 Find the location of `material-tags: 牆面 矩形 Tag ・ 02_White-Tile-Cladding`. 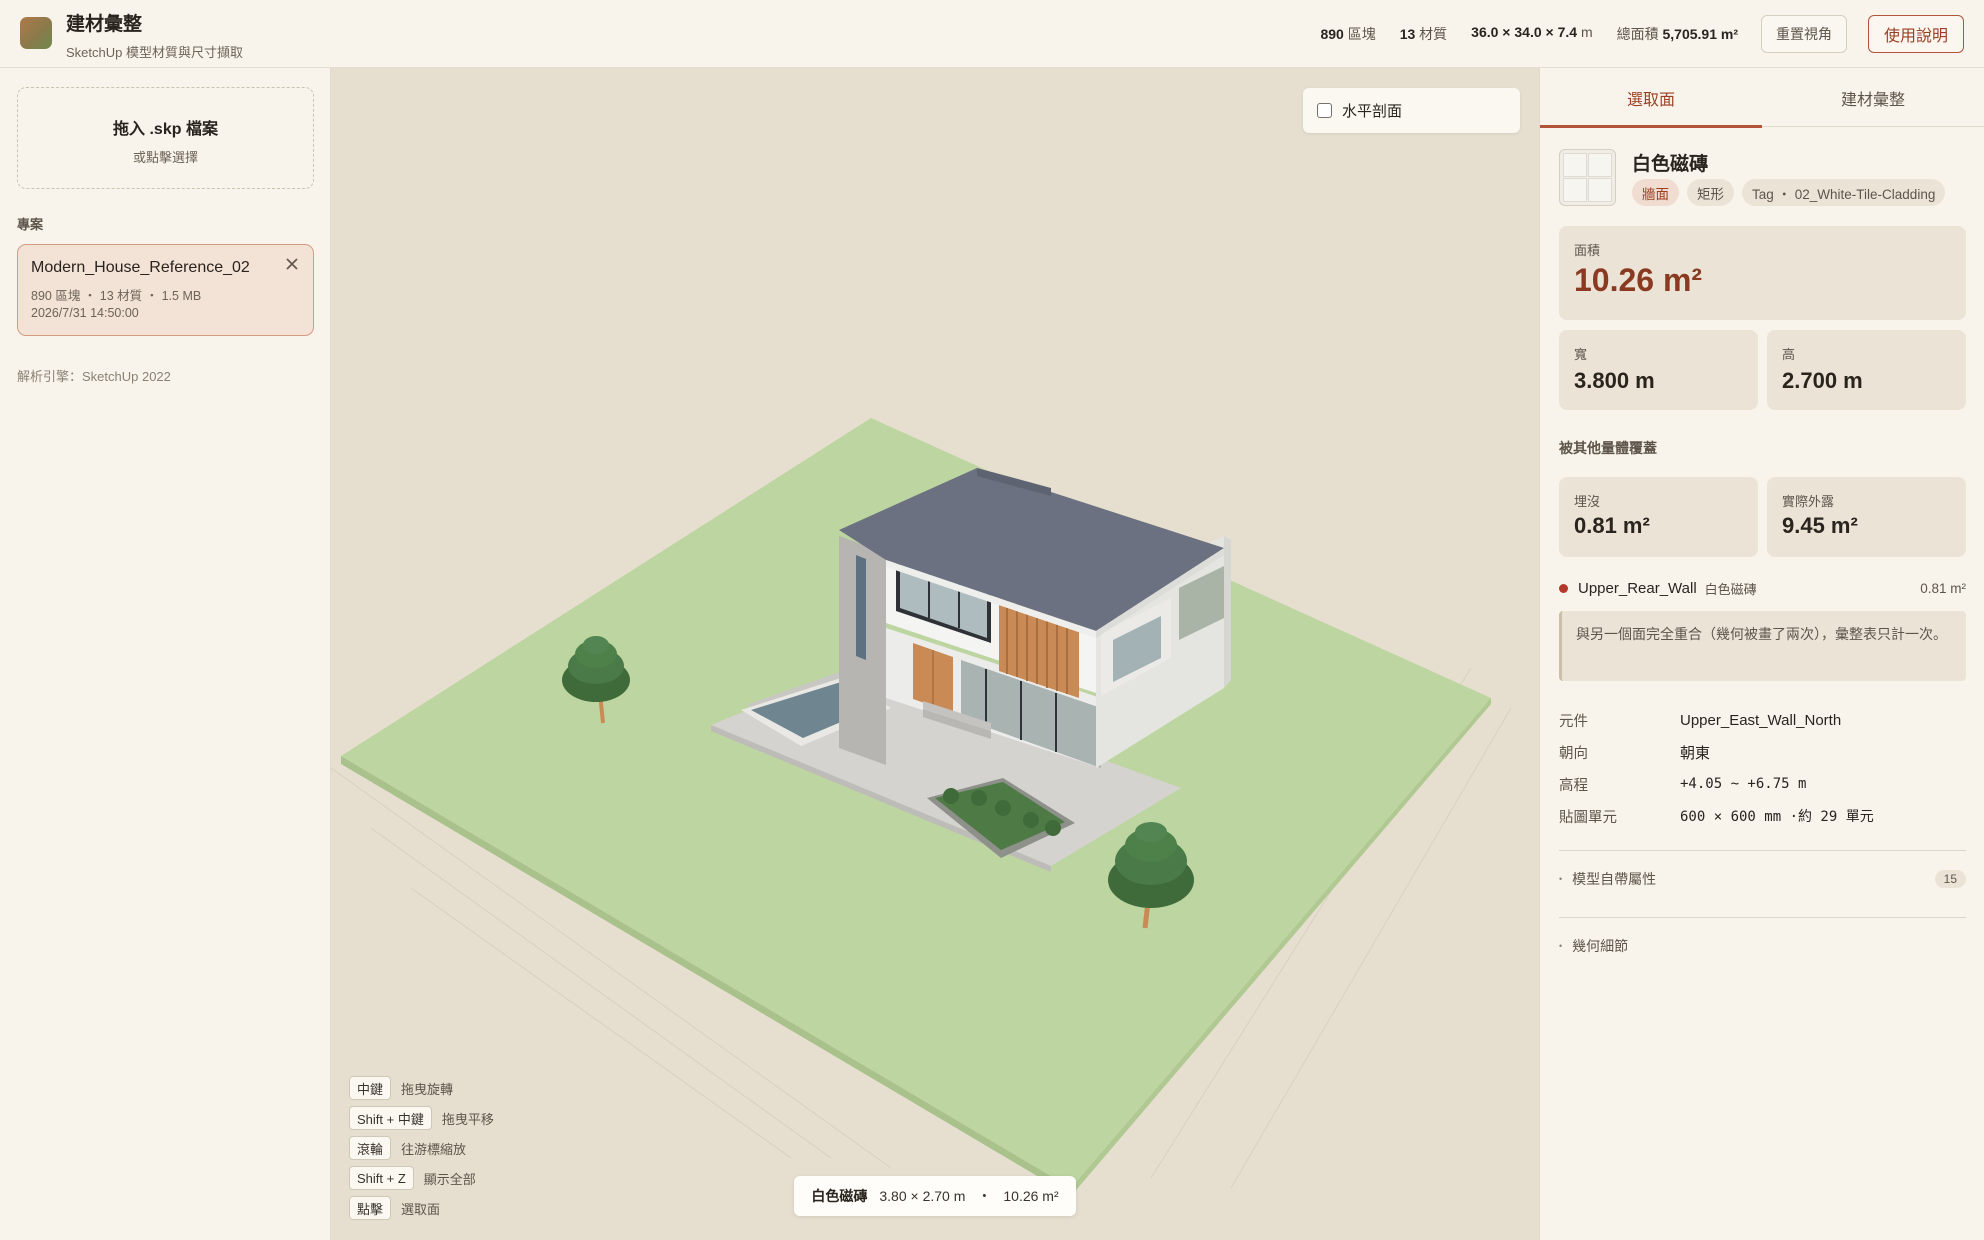

material-tags: 牆面 矩形 Tag ・ 02_White-Tile-Cladding is located at coordinates (1789, 192).